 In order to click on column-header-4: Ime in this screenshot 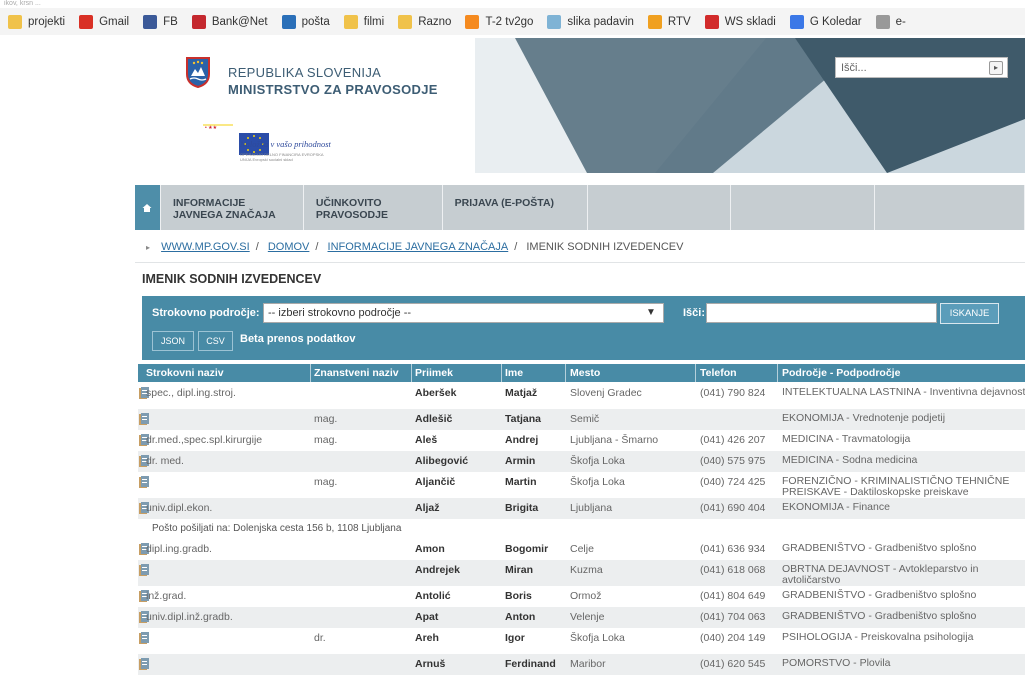, I will do `click(514, 373)`.